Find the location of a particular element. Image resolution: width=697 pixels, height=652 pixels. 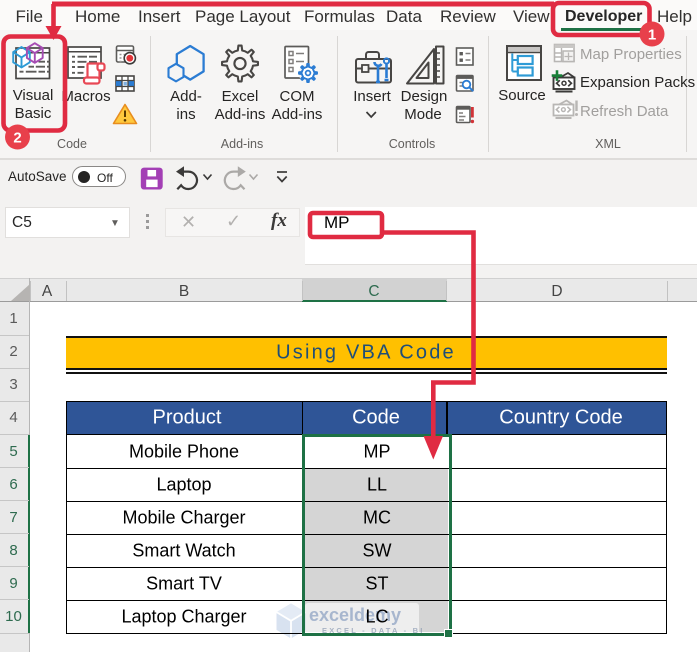

svg-text: 2 is located at coordinates (17, 138).